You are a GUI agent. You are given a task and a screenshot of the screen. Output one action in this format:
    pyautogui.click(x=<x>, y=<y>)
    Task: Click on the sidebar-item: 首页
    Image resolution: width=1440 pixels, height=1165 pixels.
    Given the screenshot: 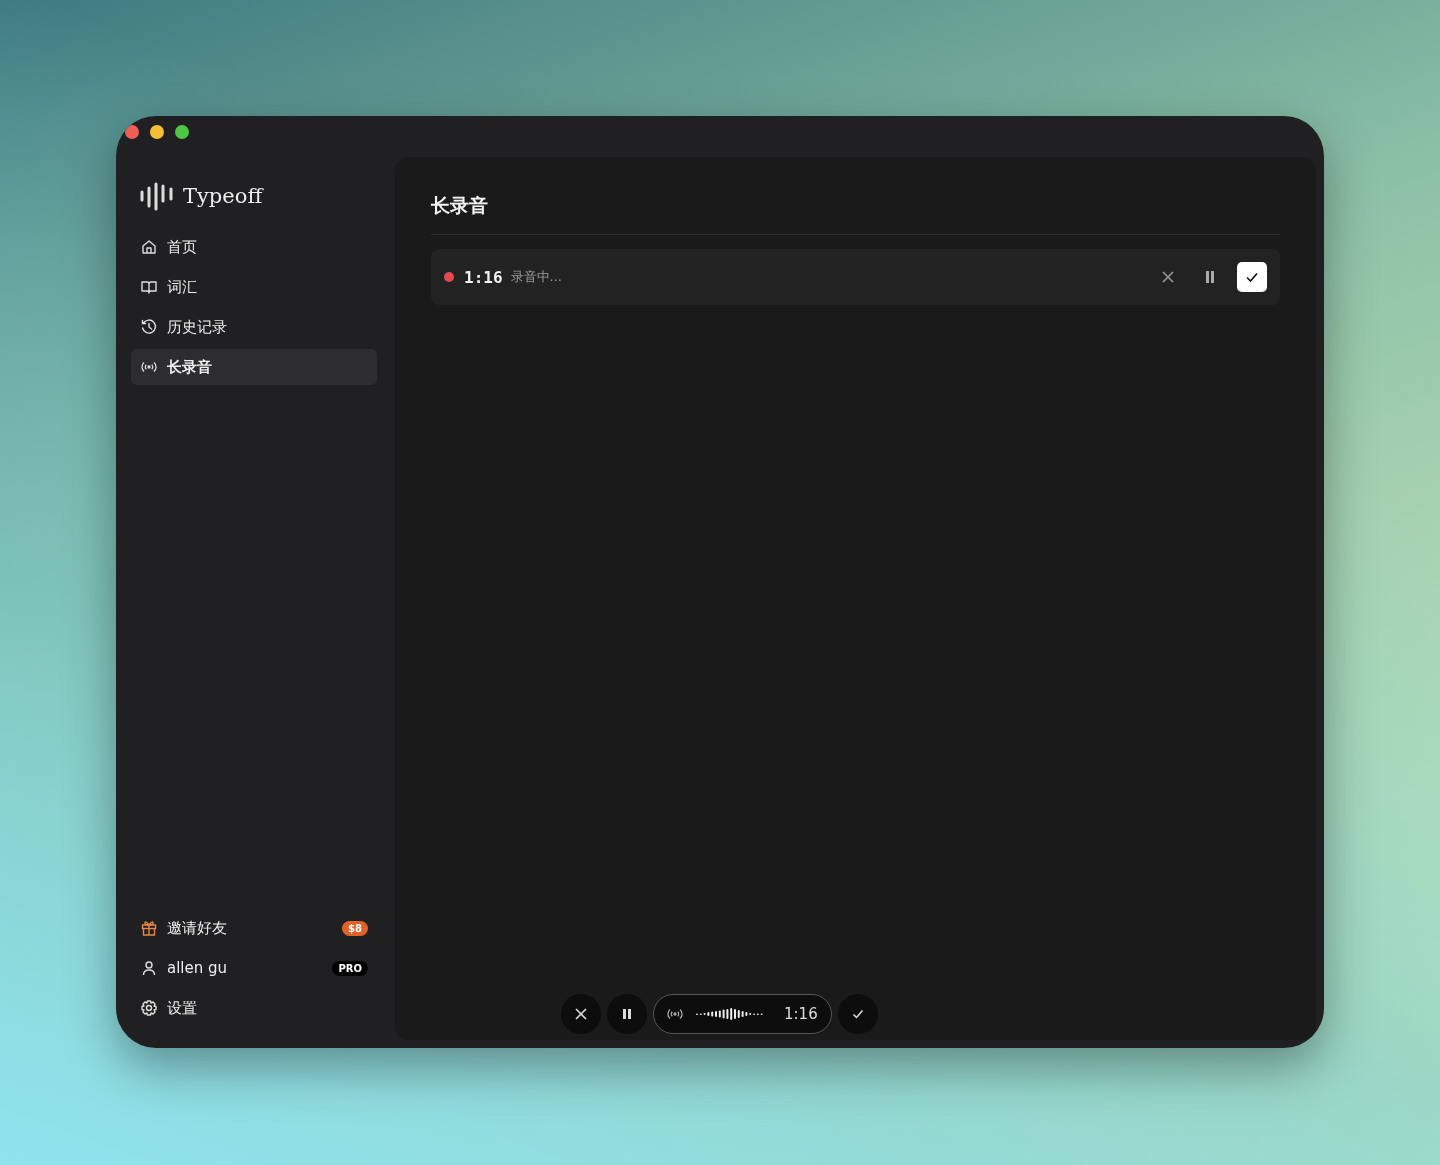 What is the action you would take?
    pyautogui.click(x=254, y=247)
    